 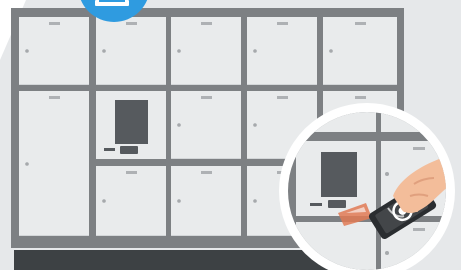 What do you see at coordinates (131, 122) in the screenshot?
I see `panel-screen` at bounding box center [131, 122].